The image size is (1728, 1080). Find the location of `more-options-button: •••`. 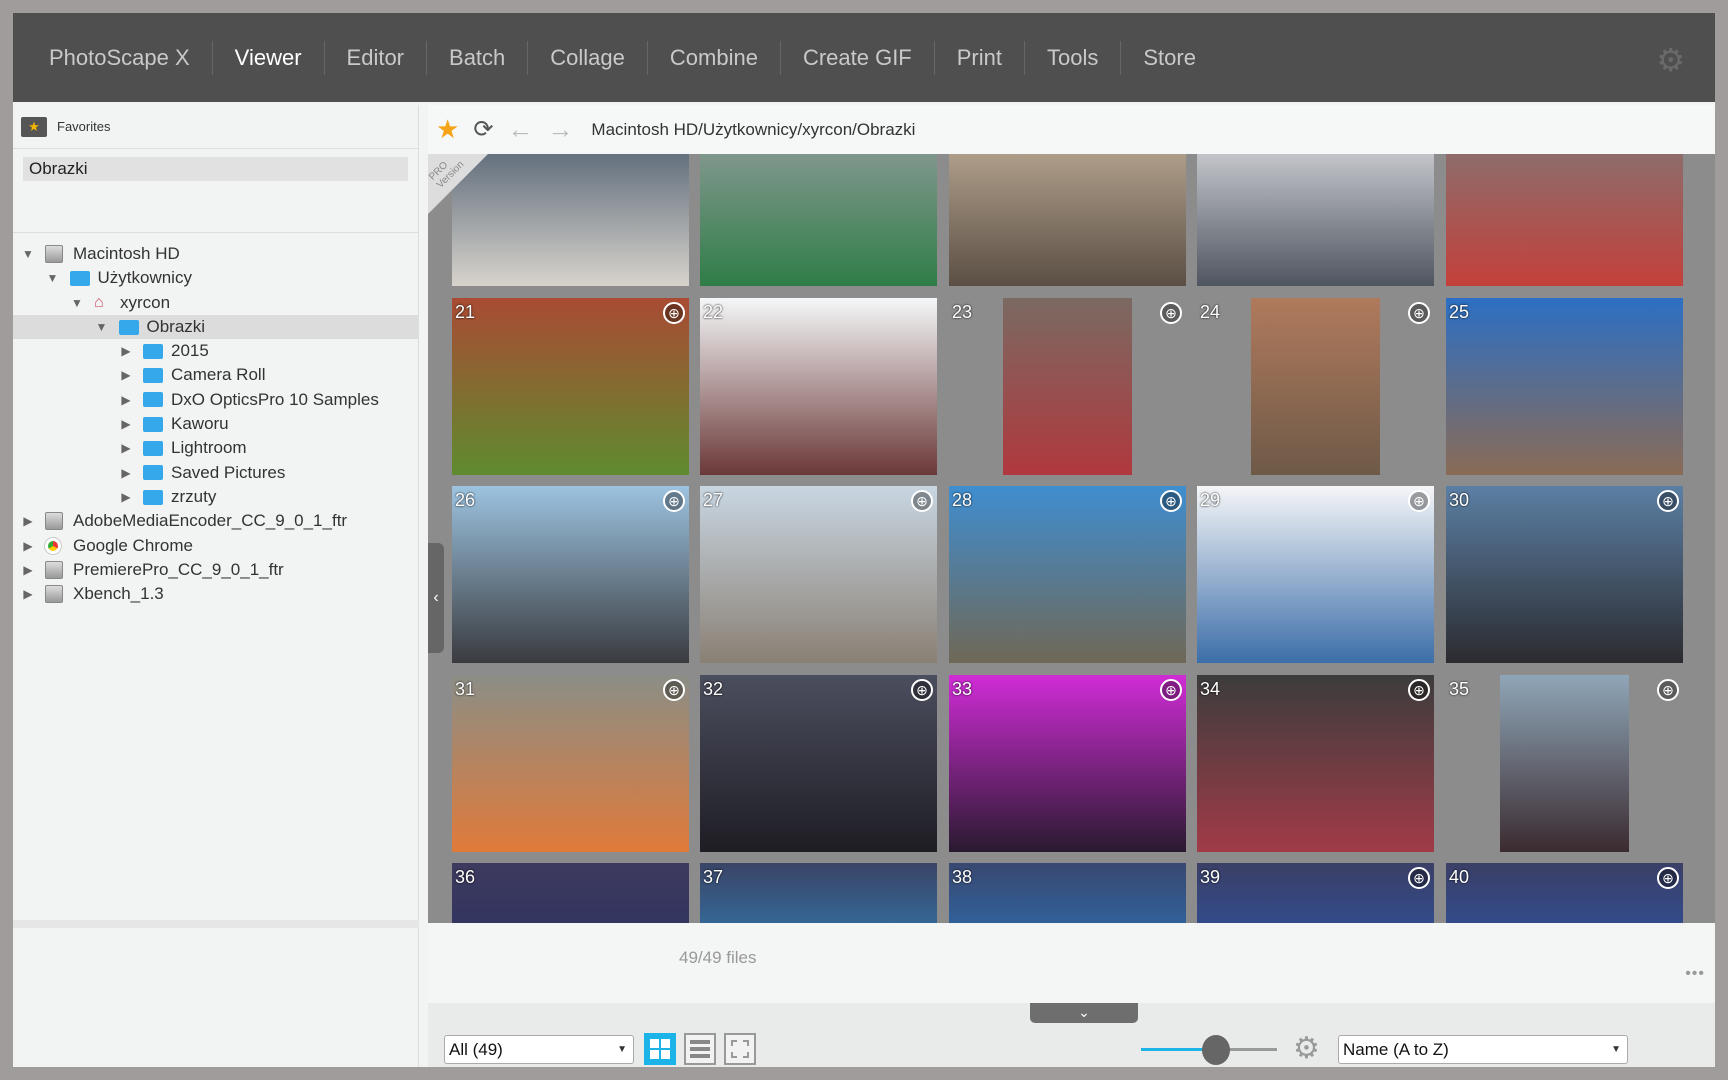

more-options-button: ••• is located at coordinates (1695, 974).